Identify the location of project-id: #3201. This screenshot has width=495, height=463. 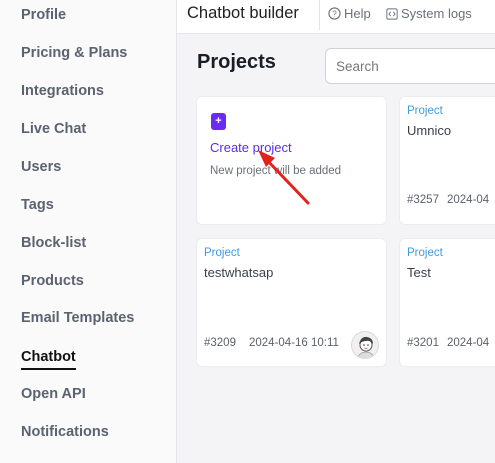
(423, 343).